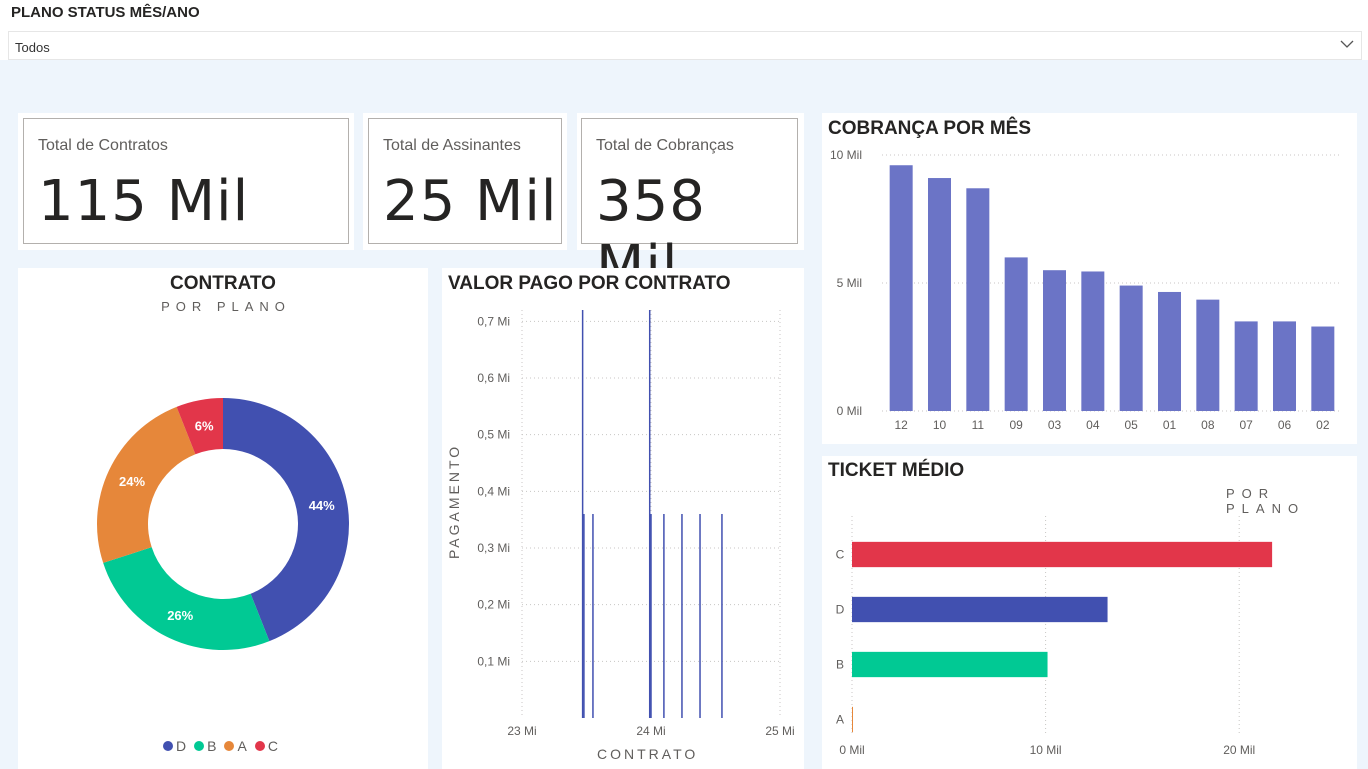 Image resolution: width=1368 pixels, height=769 pixels. Describe the element at coordinates (266, 746) in the screenshot. I see `legend-item-c: C` at that location.